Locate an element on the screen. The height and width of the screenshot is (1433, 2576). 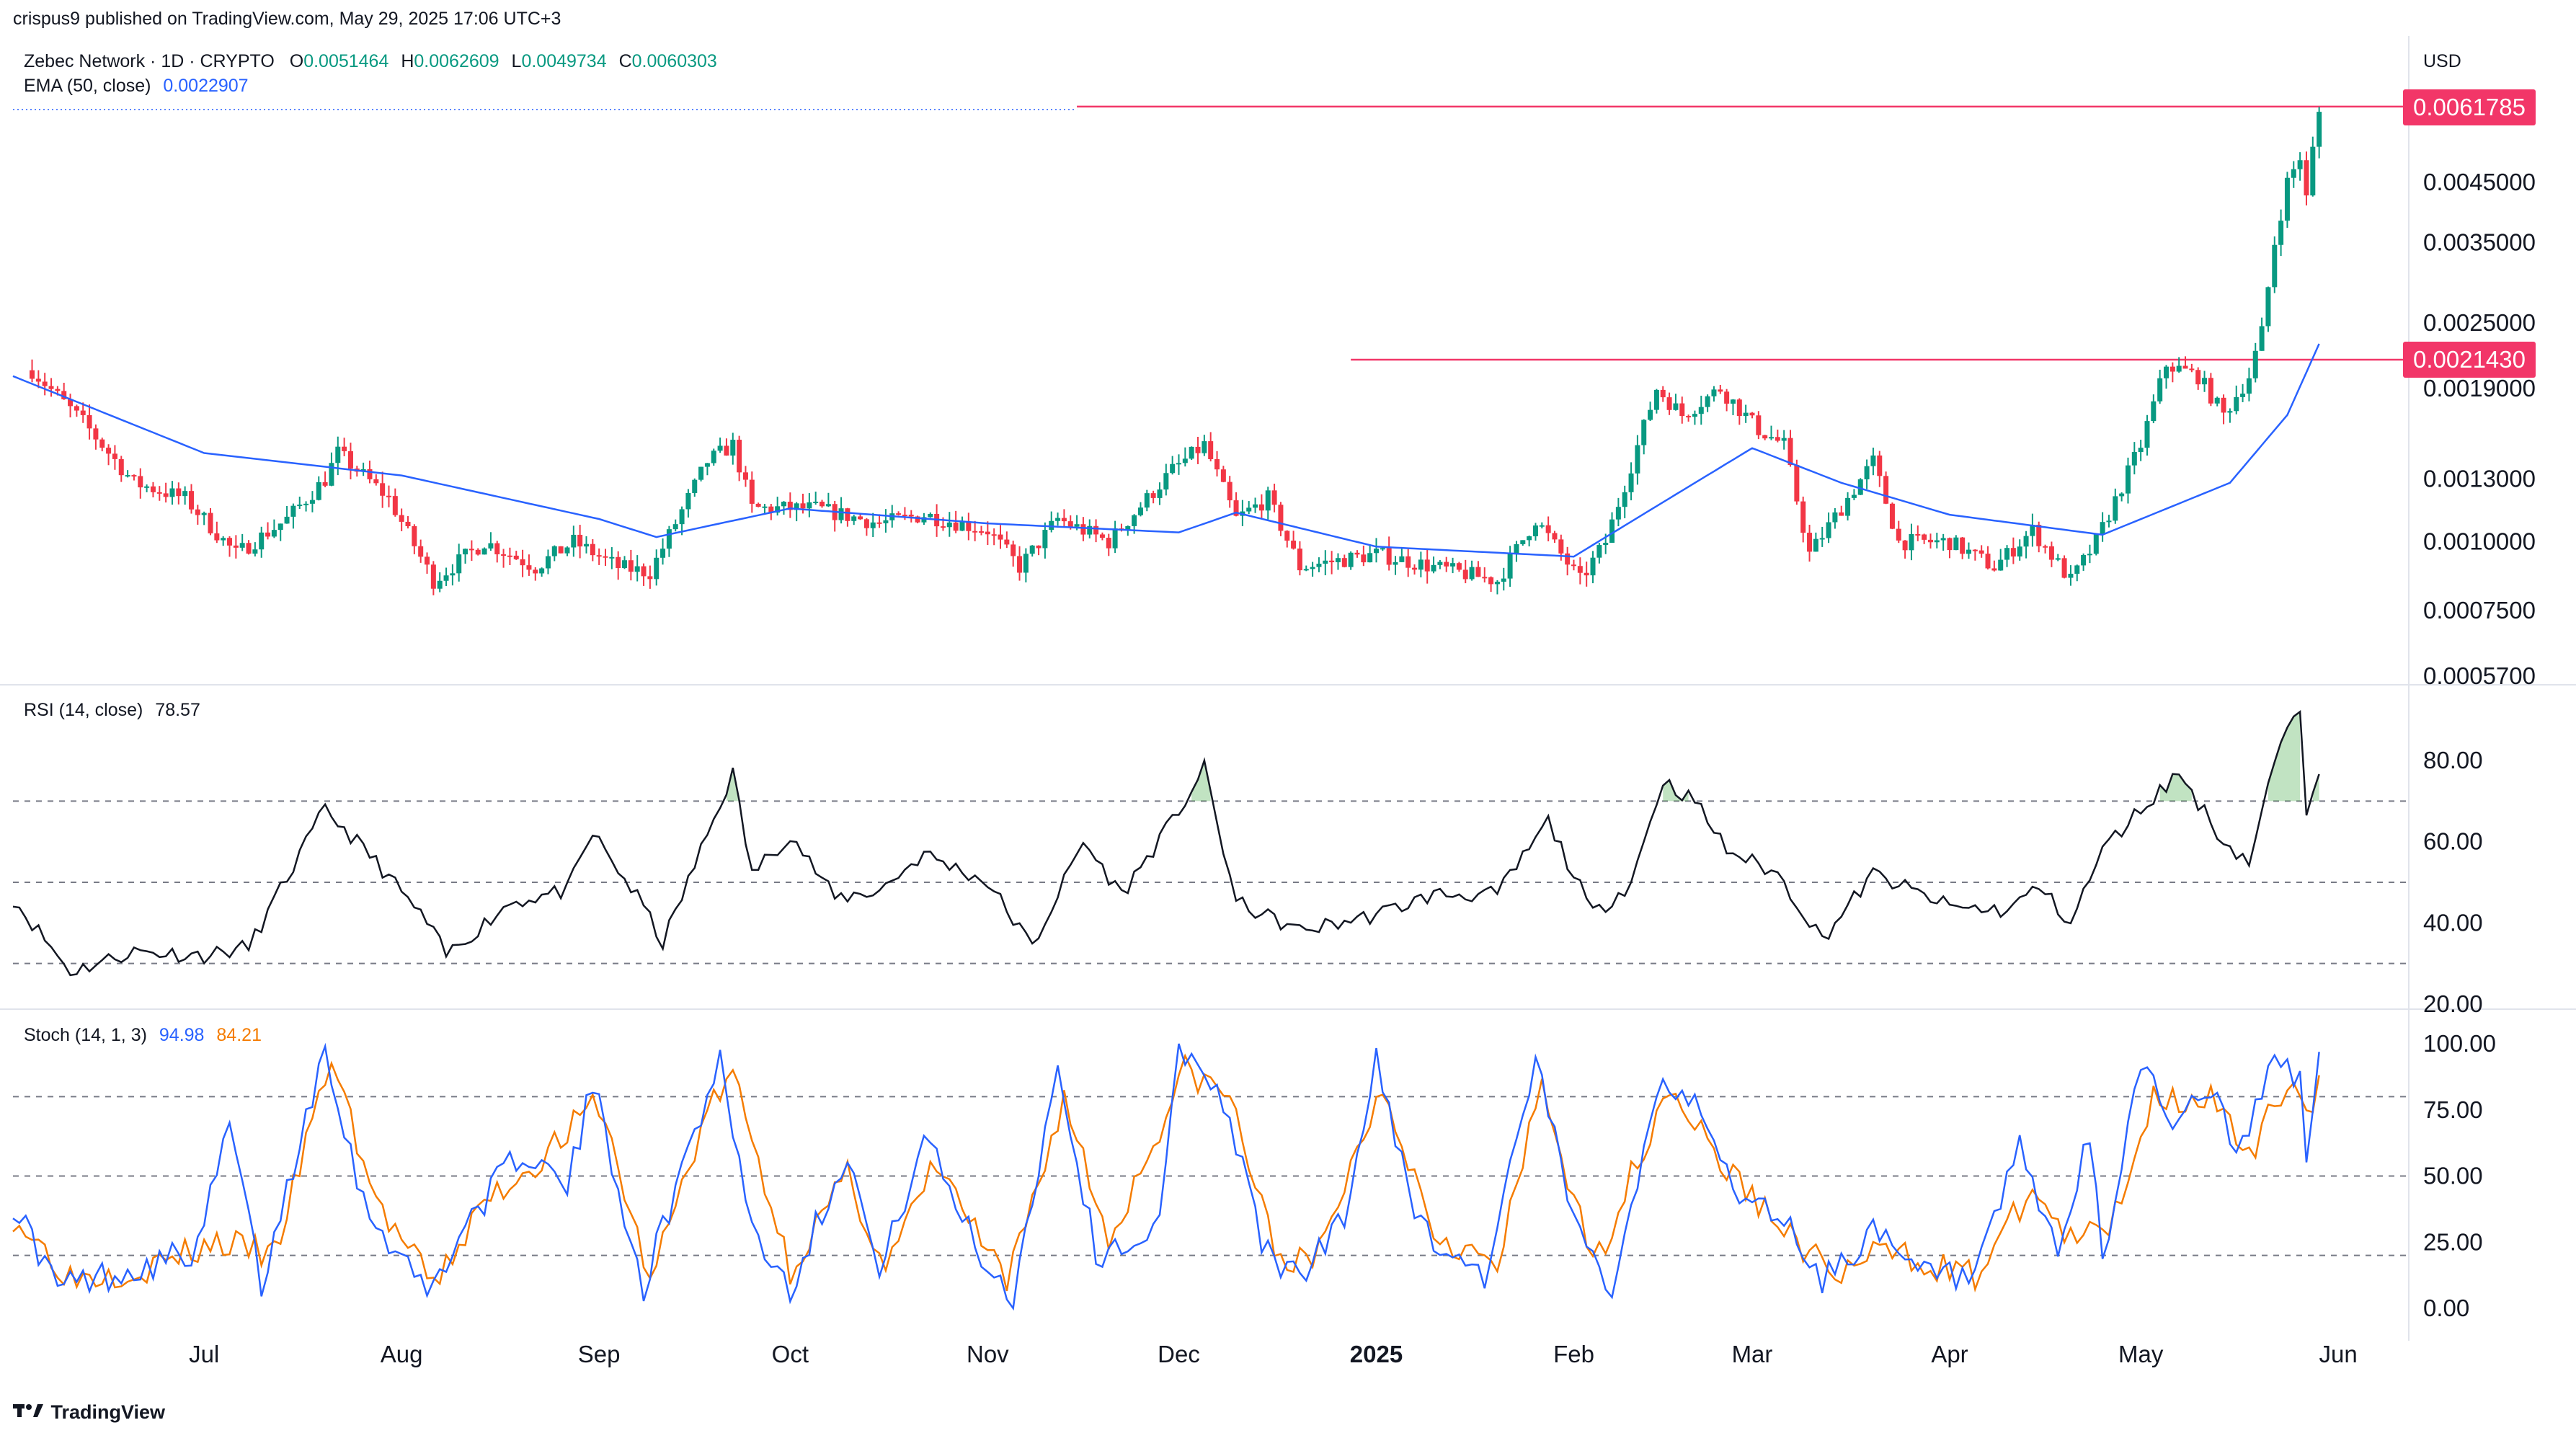
price-tick-label: 0.0035000 is located at coordinates (2479, 242).